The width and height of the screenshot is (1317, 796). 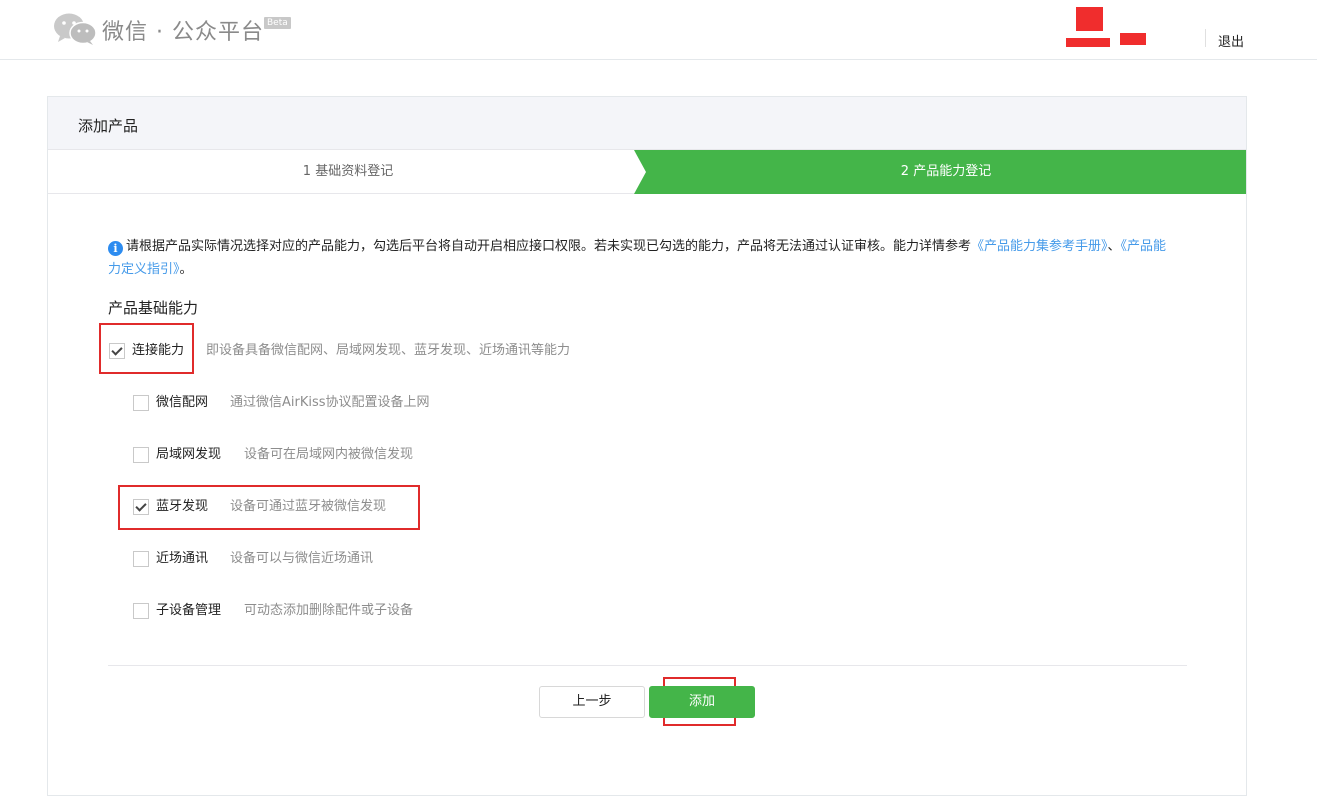 I want to click on step-indicator: 1 基础资料登记 2 产品能力登记, so click(x=647, y=172).